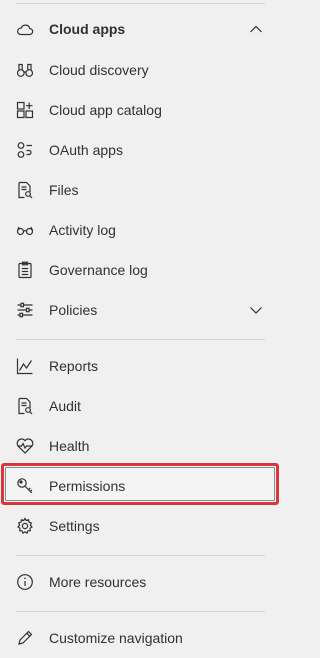 This screenshot has width=320, height=658. I want to click on nav-item-cloud-app-catalog: Cloud app catalog, so click(142, 110).